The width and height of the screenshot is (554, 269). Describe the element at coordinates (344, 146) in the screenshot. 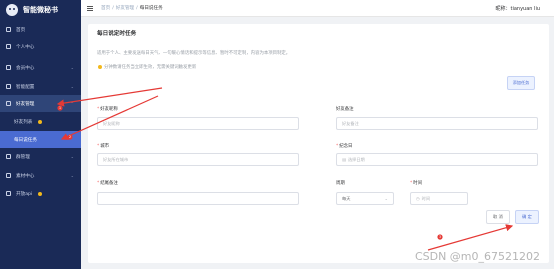

I see `anniversary-label: *纪念日` at that location.